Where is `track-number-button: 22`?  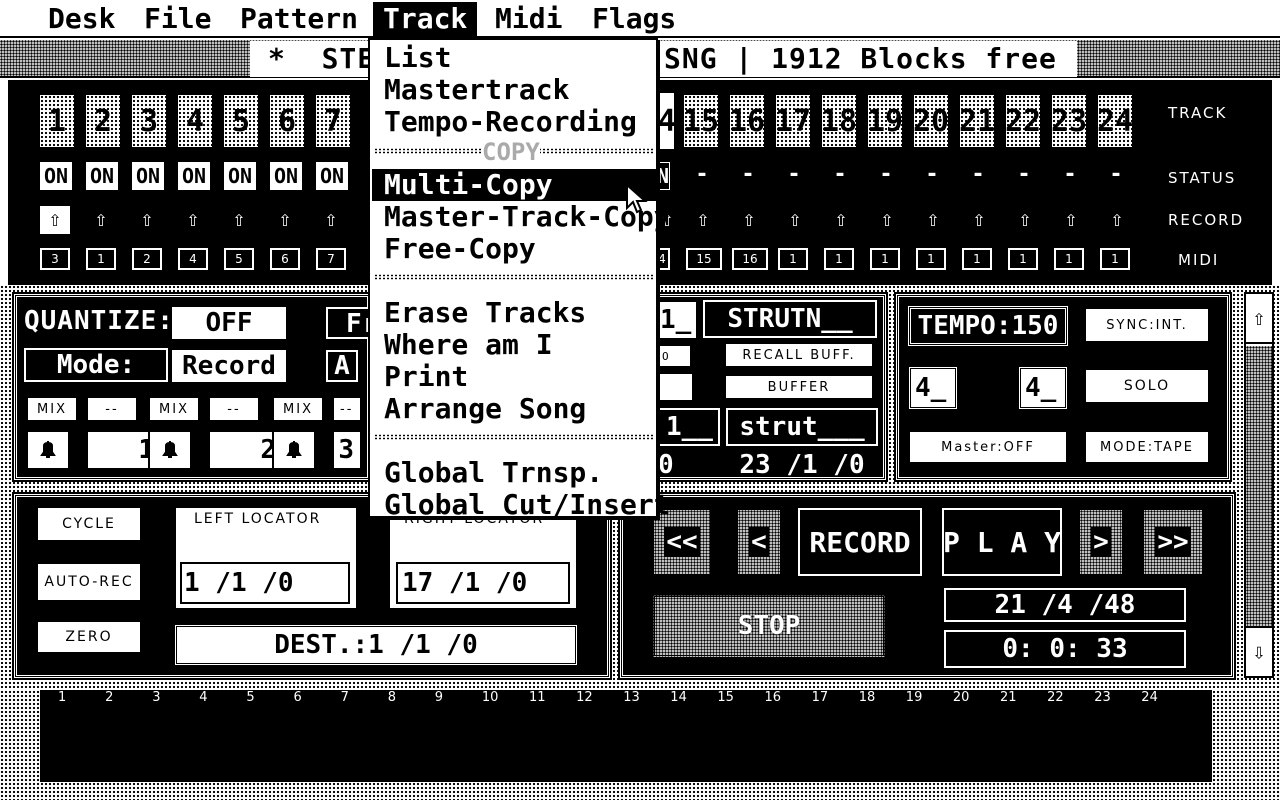
track-number-button: 22 is located at coordinates (1023, 121).